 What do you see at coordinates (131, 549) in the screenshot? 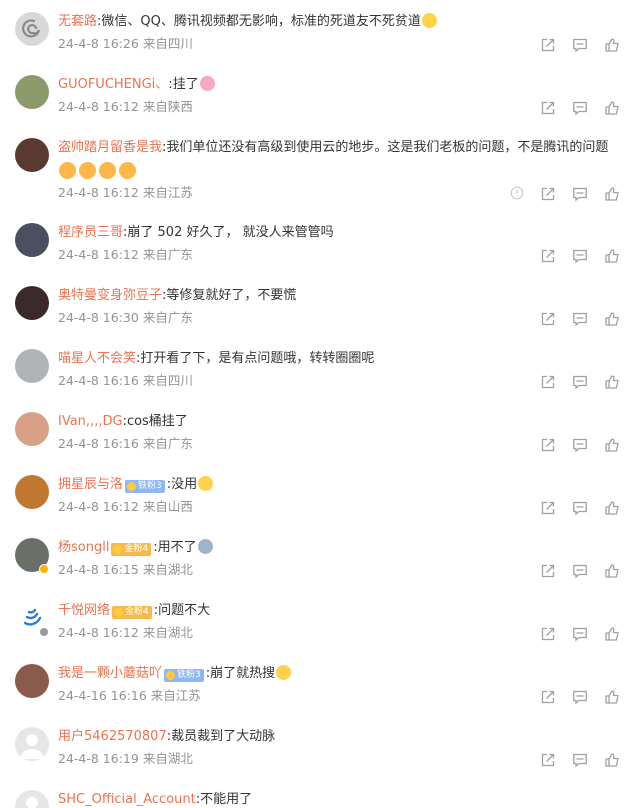
I see `fan-badge: 金粉4` at bounding box center [131, 549].